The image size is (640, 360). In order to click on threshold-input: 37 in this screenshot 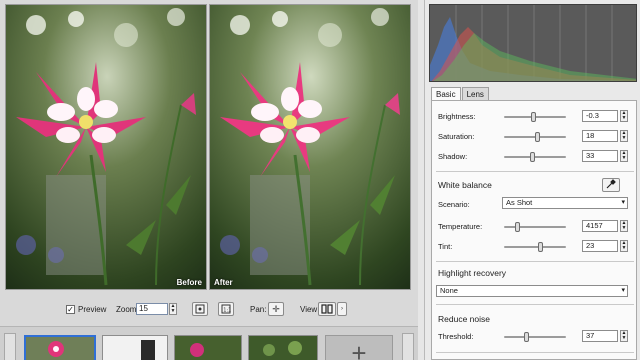, I will do `click(600, 336)`.